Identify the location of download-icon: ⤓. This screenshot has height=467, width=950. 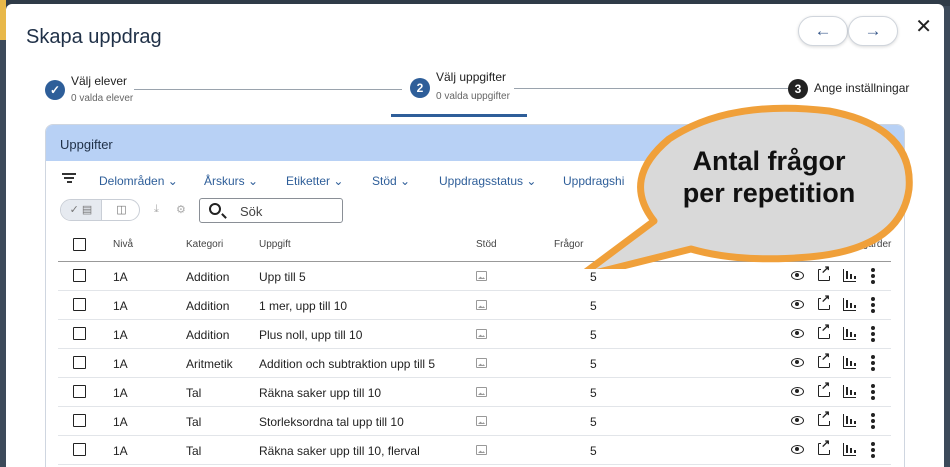
(156, 209).